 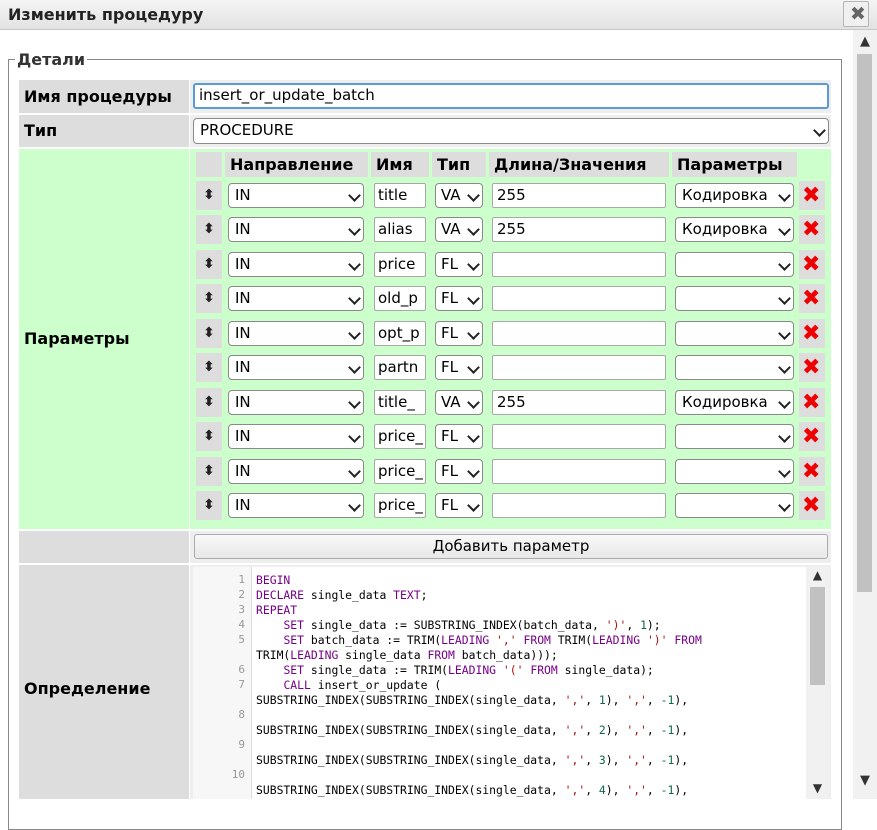 I want to click on editor-scrollbar: ▲ ▼, so click(x=817, y=683).